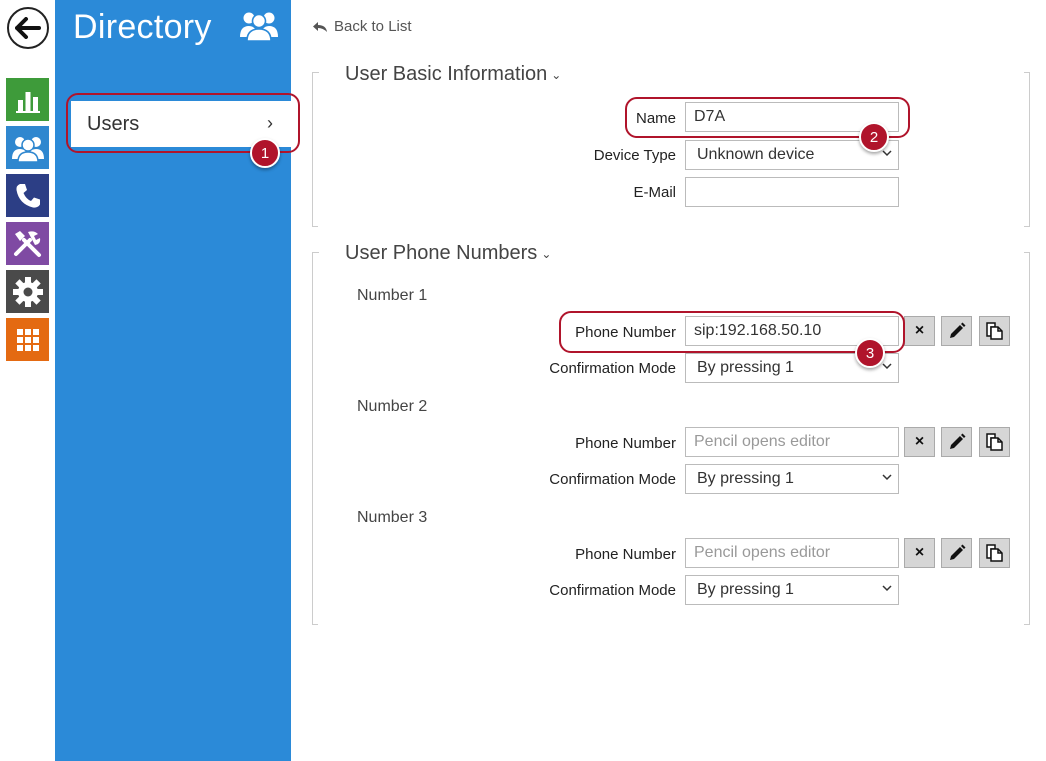 The width and height of the screenshot is (1046, 761). Describe the element at coordinates (27, 339) in the screenshot. I see `apps-grid-icon` at that location.